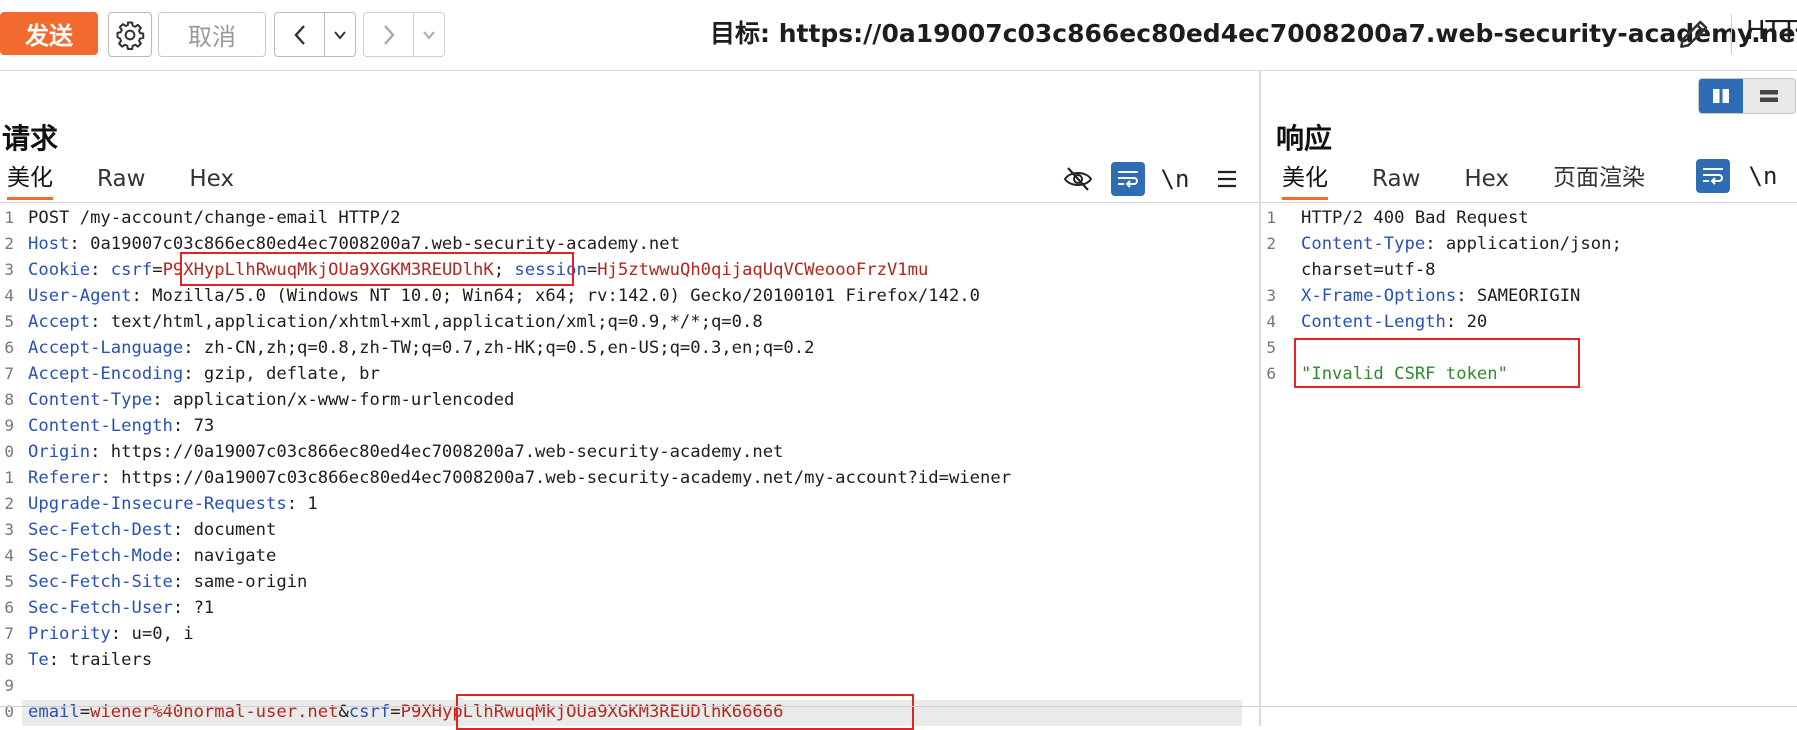 The width and height of the screenshot is (1797, 730). Describe the element at coordinates (1518, 296) in the screenshot. I see `text-segment: : SAMEORIGIN` at that location.